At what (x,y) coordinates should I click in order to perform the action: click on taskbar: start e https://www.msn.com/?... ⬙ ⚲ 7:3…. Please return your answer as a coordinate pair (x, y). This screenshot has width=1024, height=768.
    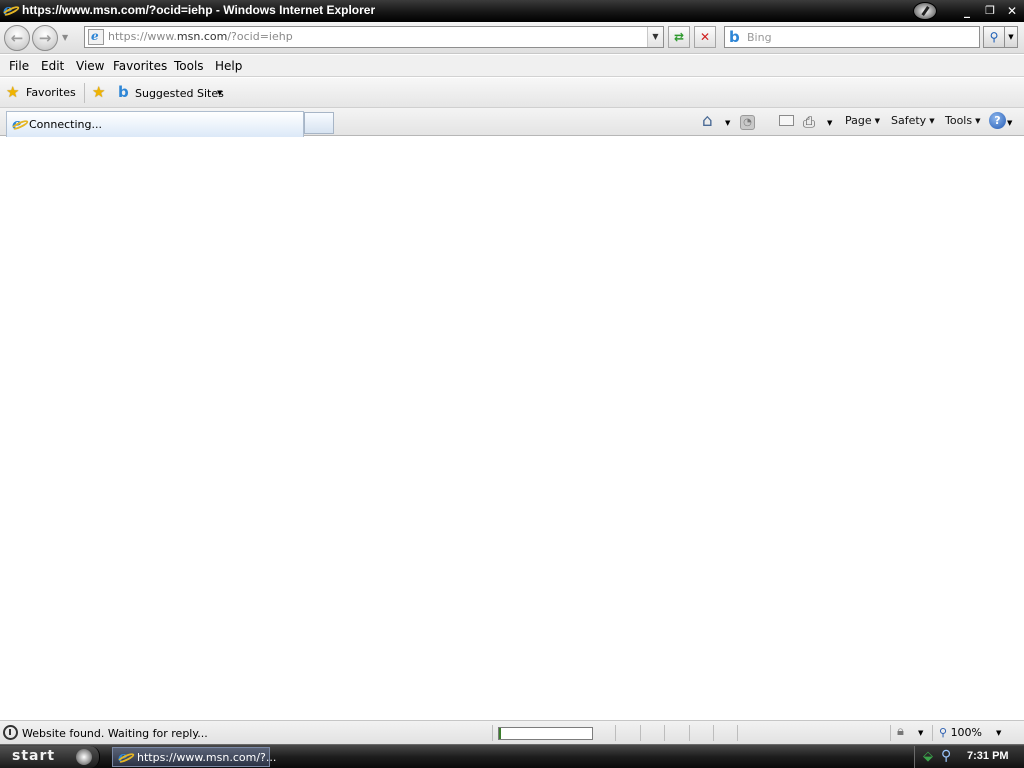
    Looking at the image, I should click on (512, 756).